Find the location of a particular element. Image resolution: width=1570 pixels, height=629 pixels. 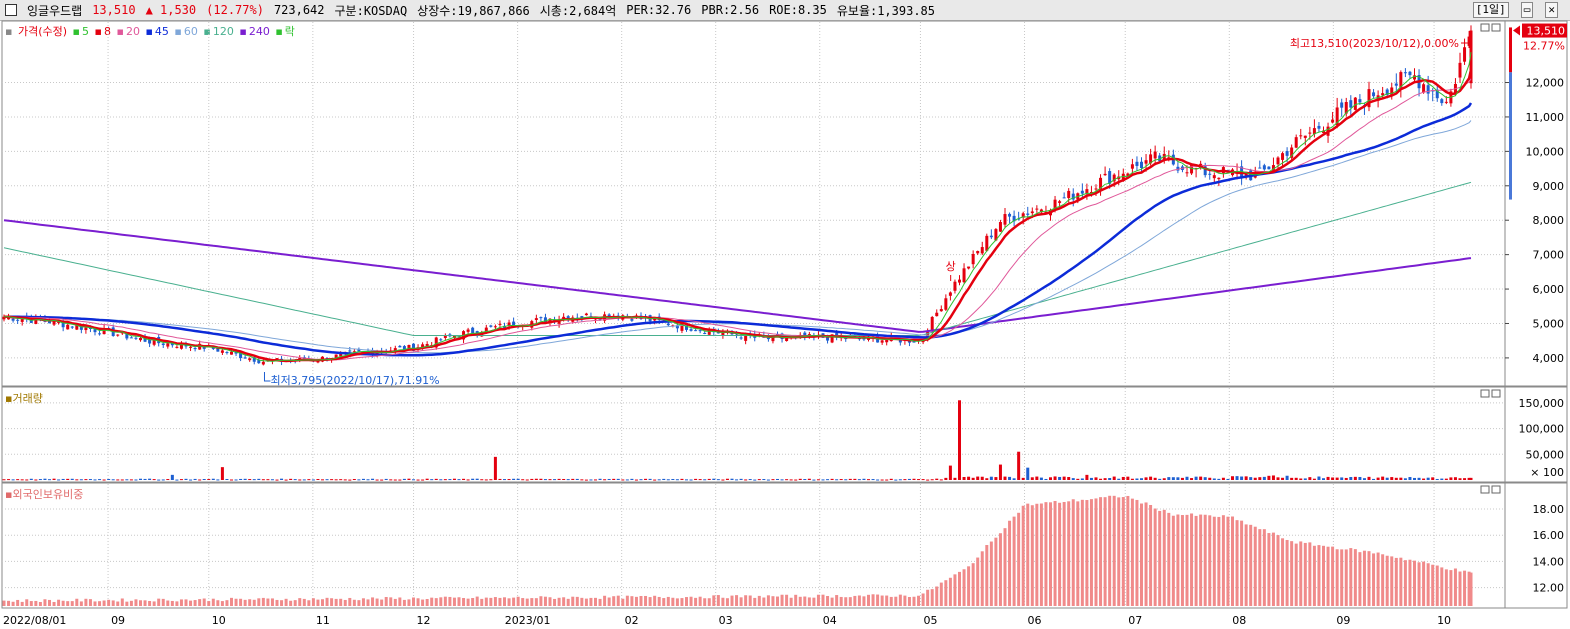

date-tick-label: 09 is located at coordinates (1343, 620).